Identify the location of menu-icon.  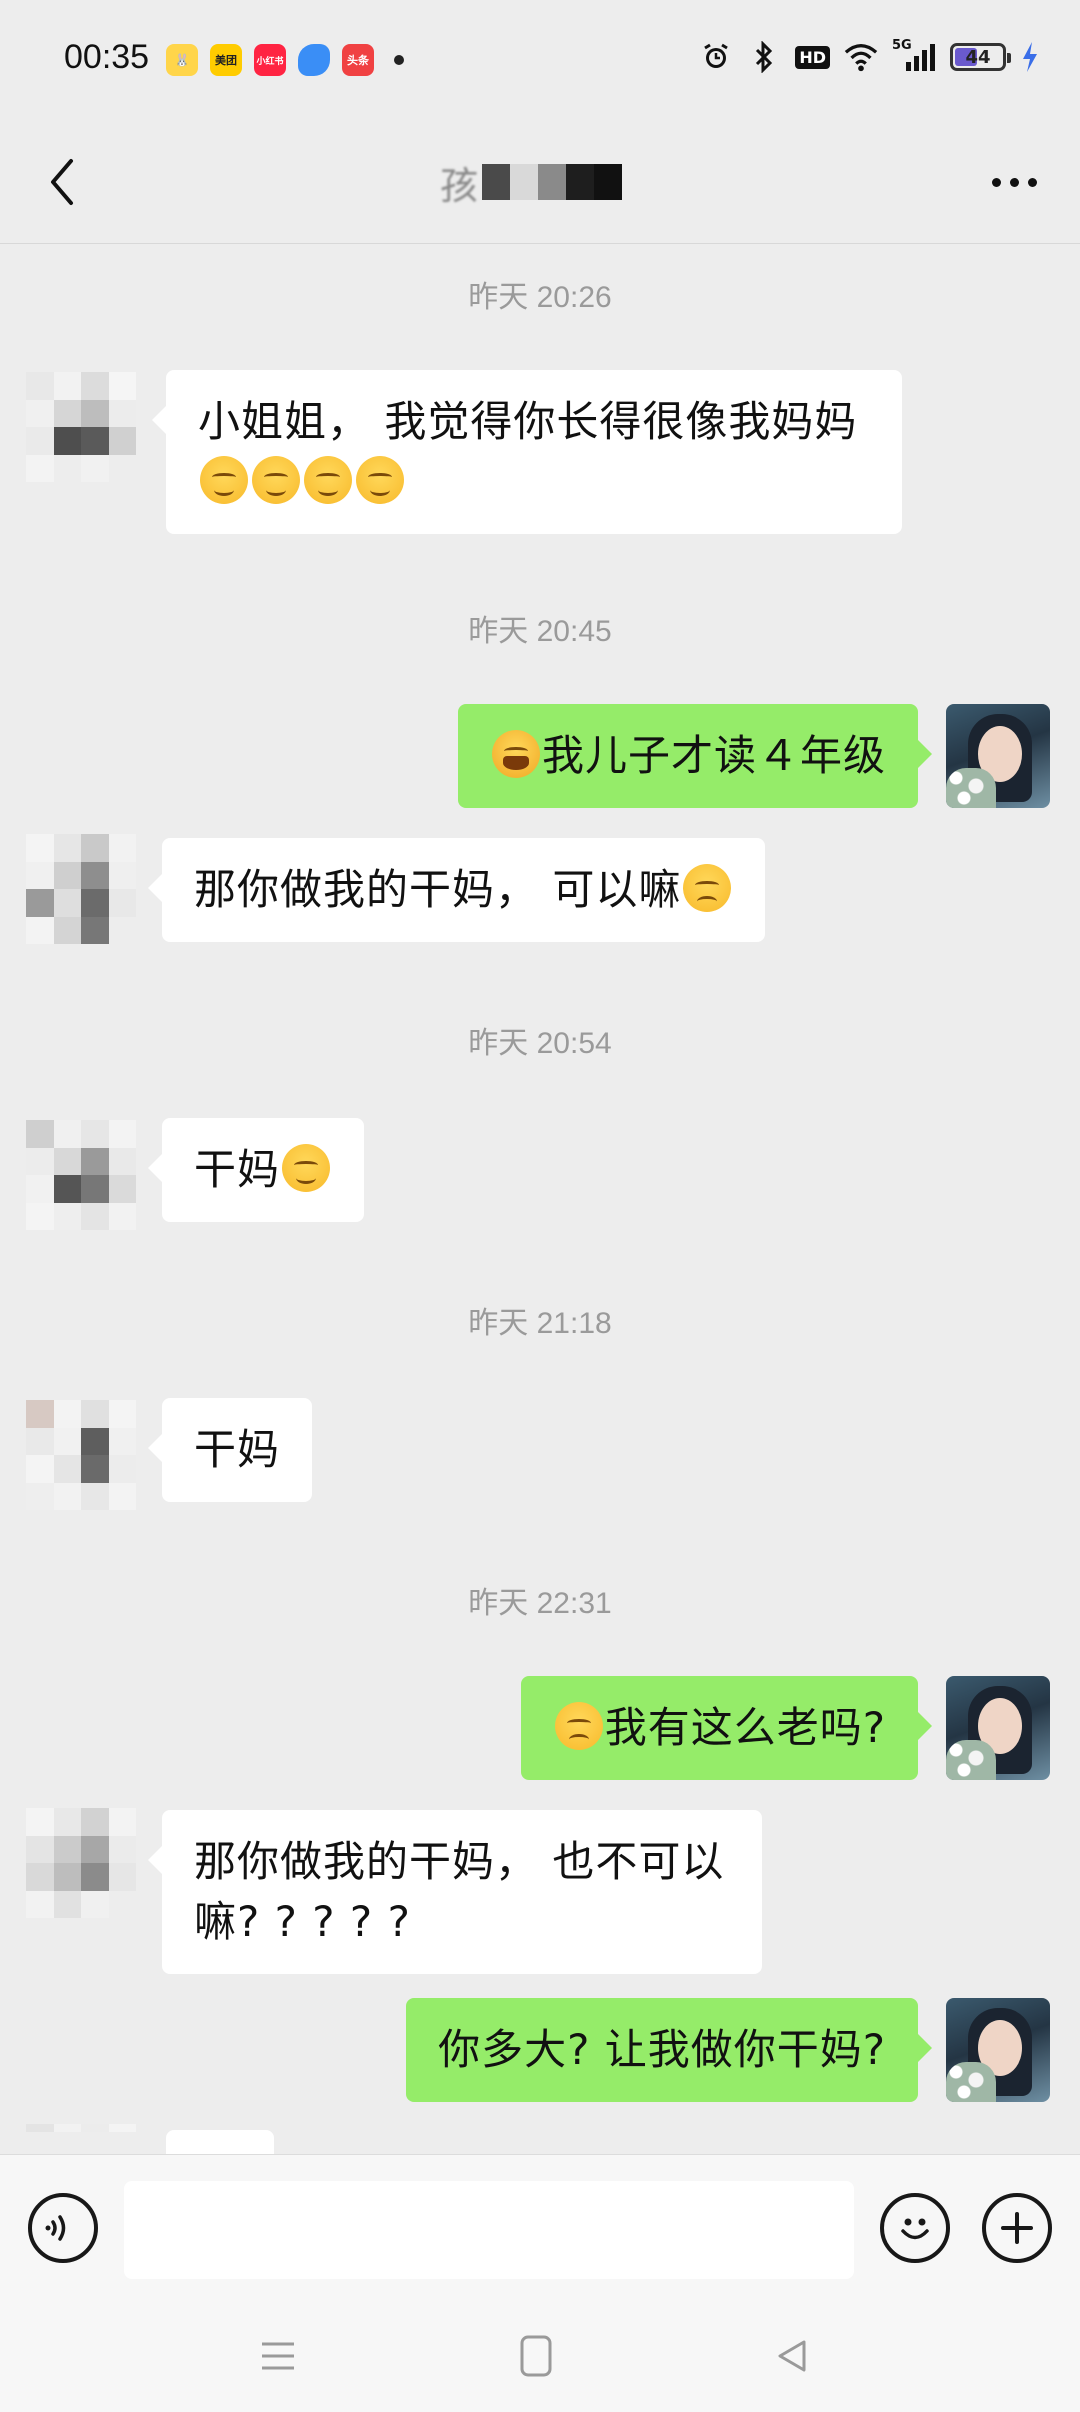
(278, 2356).